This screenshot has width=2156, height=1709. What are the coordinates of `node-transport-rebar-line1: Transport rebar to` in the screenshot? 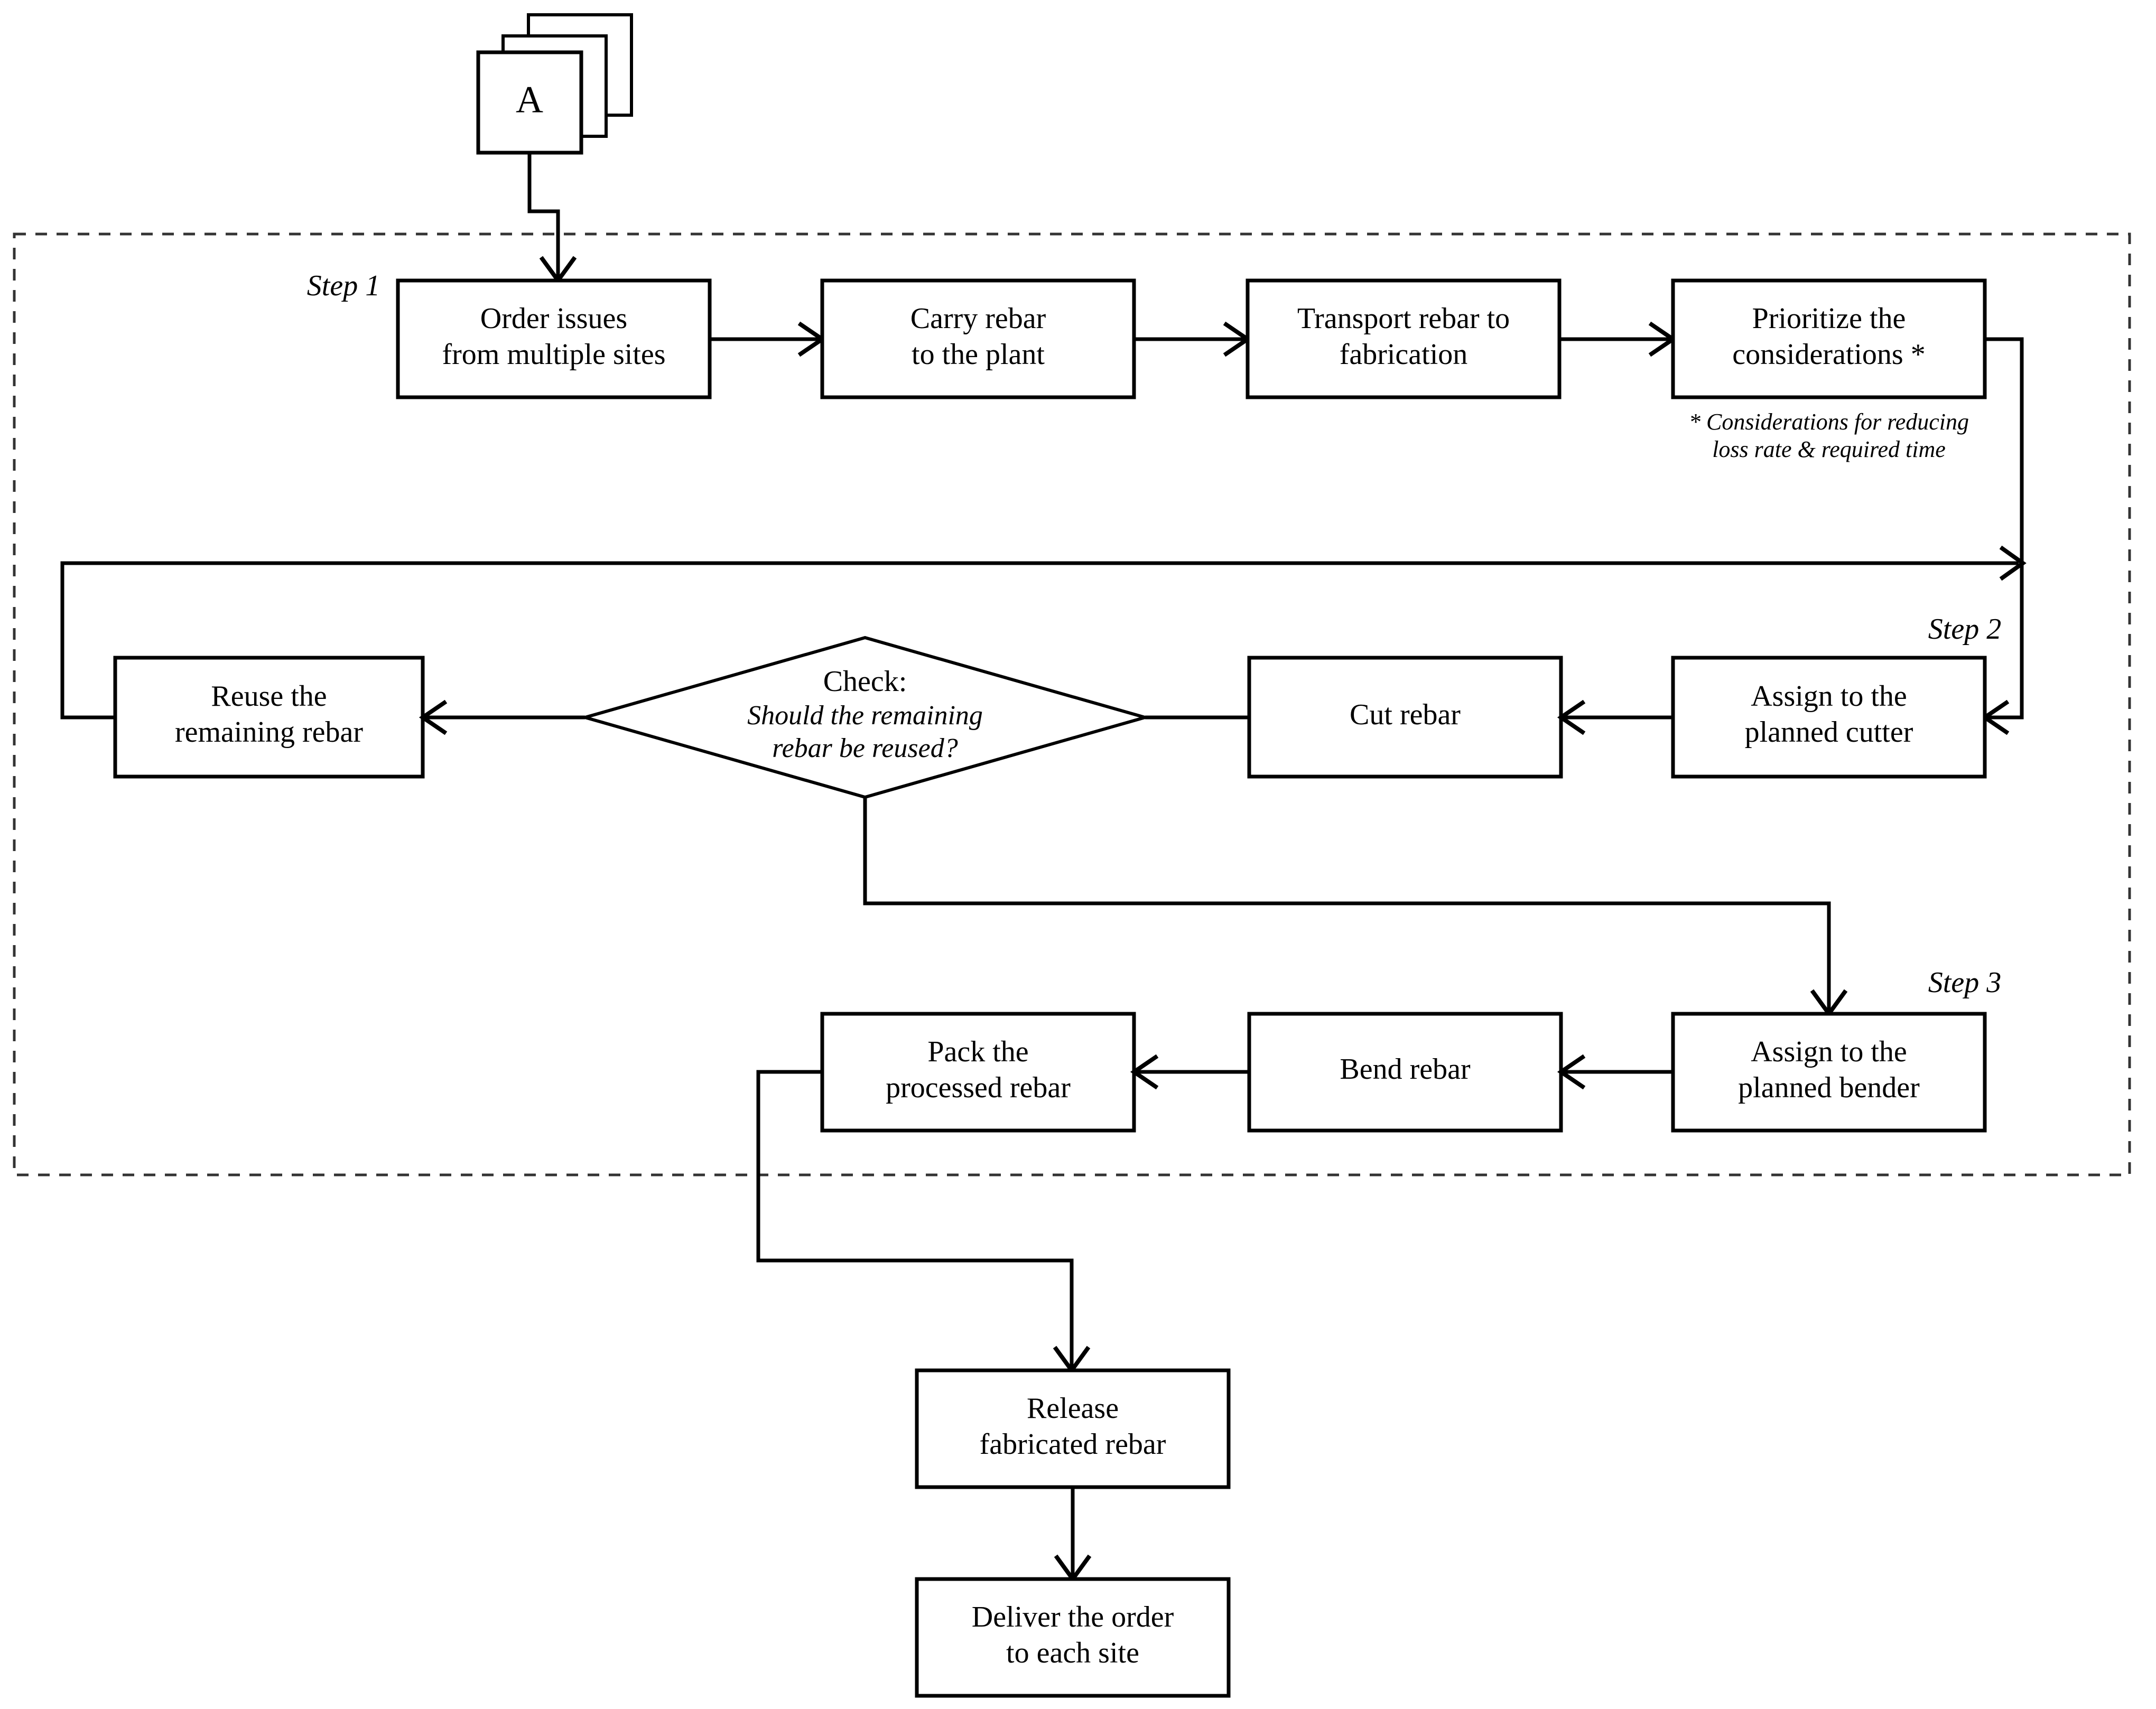 It's located at (1403, 318).